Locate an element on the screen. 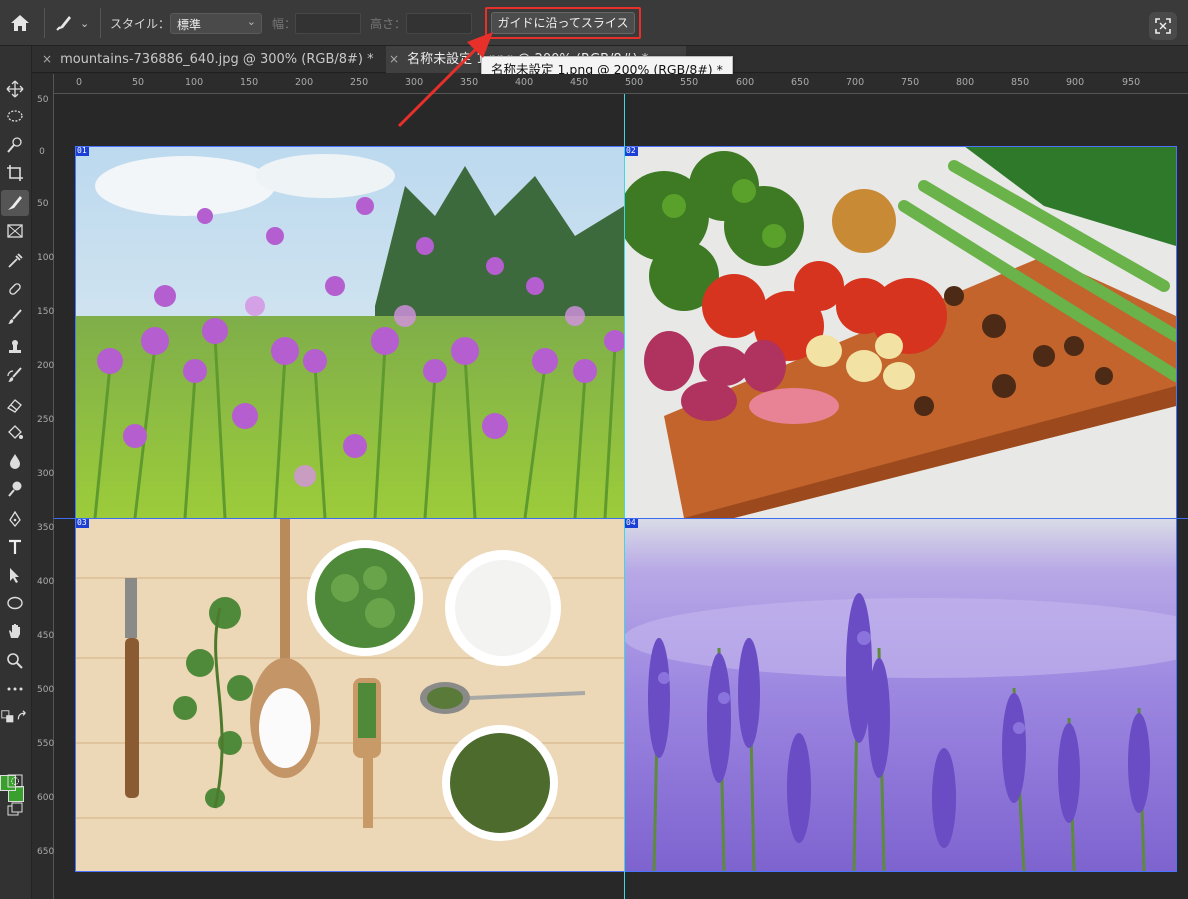  ruler-tick: 900 is located at coordinates (1075, 82).